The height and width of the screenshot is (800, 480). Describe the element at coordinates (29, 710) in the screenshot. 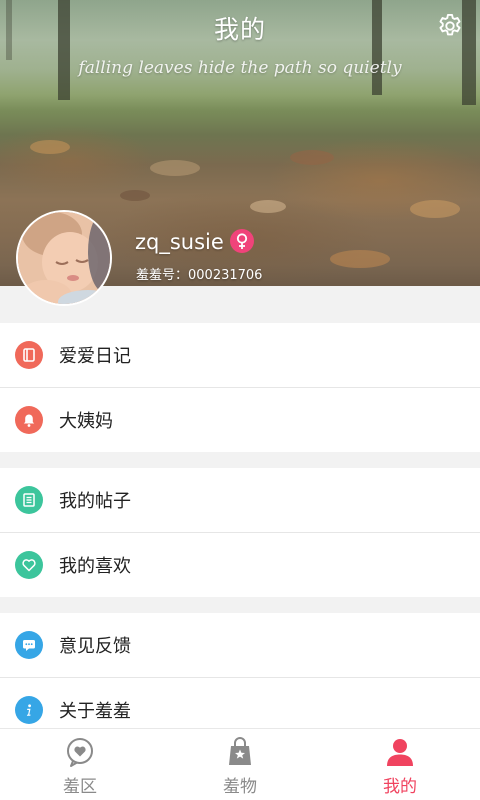

I see `info-icon` at that location.